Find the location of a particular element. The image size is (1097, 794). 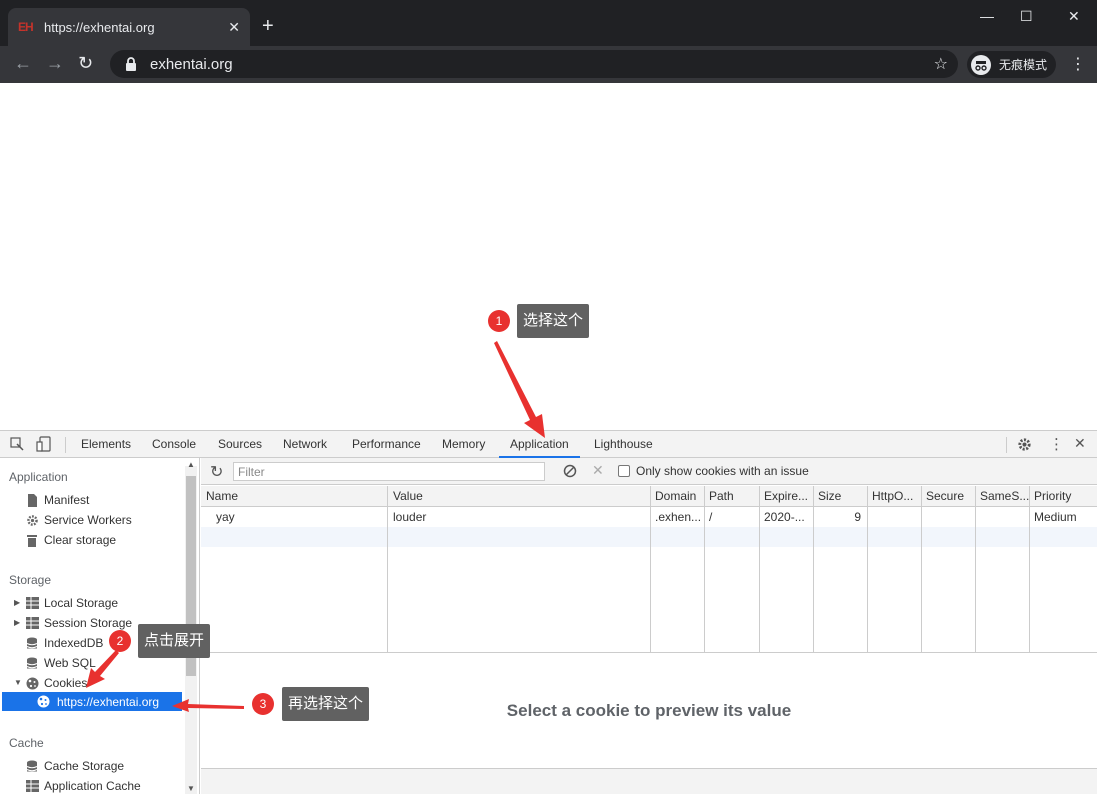

callout-1: 选择这个 is located at coordinates (553, 321).